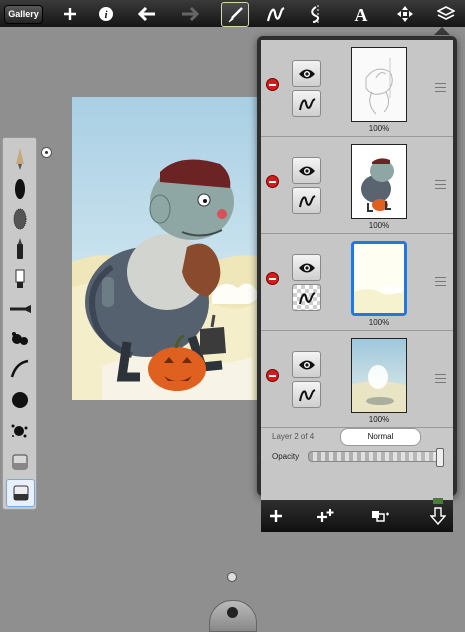  I want to click on smudge-icon, so click(20, 493).